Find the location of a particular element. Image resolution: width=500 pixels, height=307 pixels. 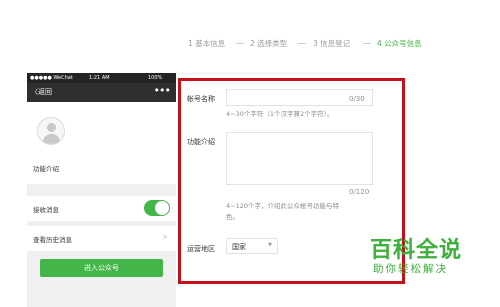

watermark: 百科全说 助你轻松解决 is located at coordinates (430, 256).